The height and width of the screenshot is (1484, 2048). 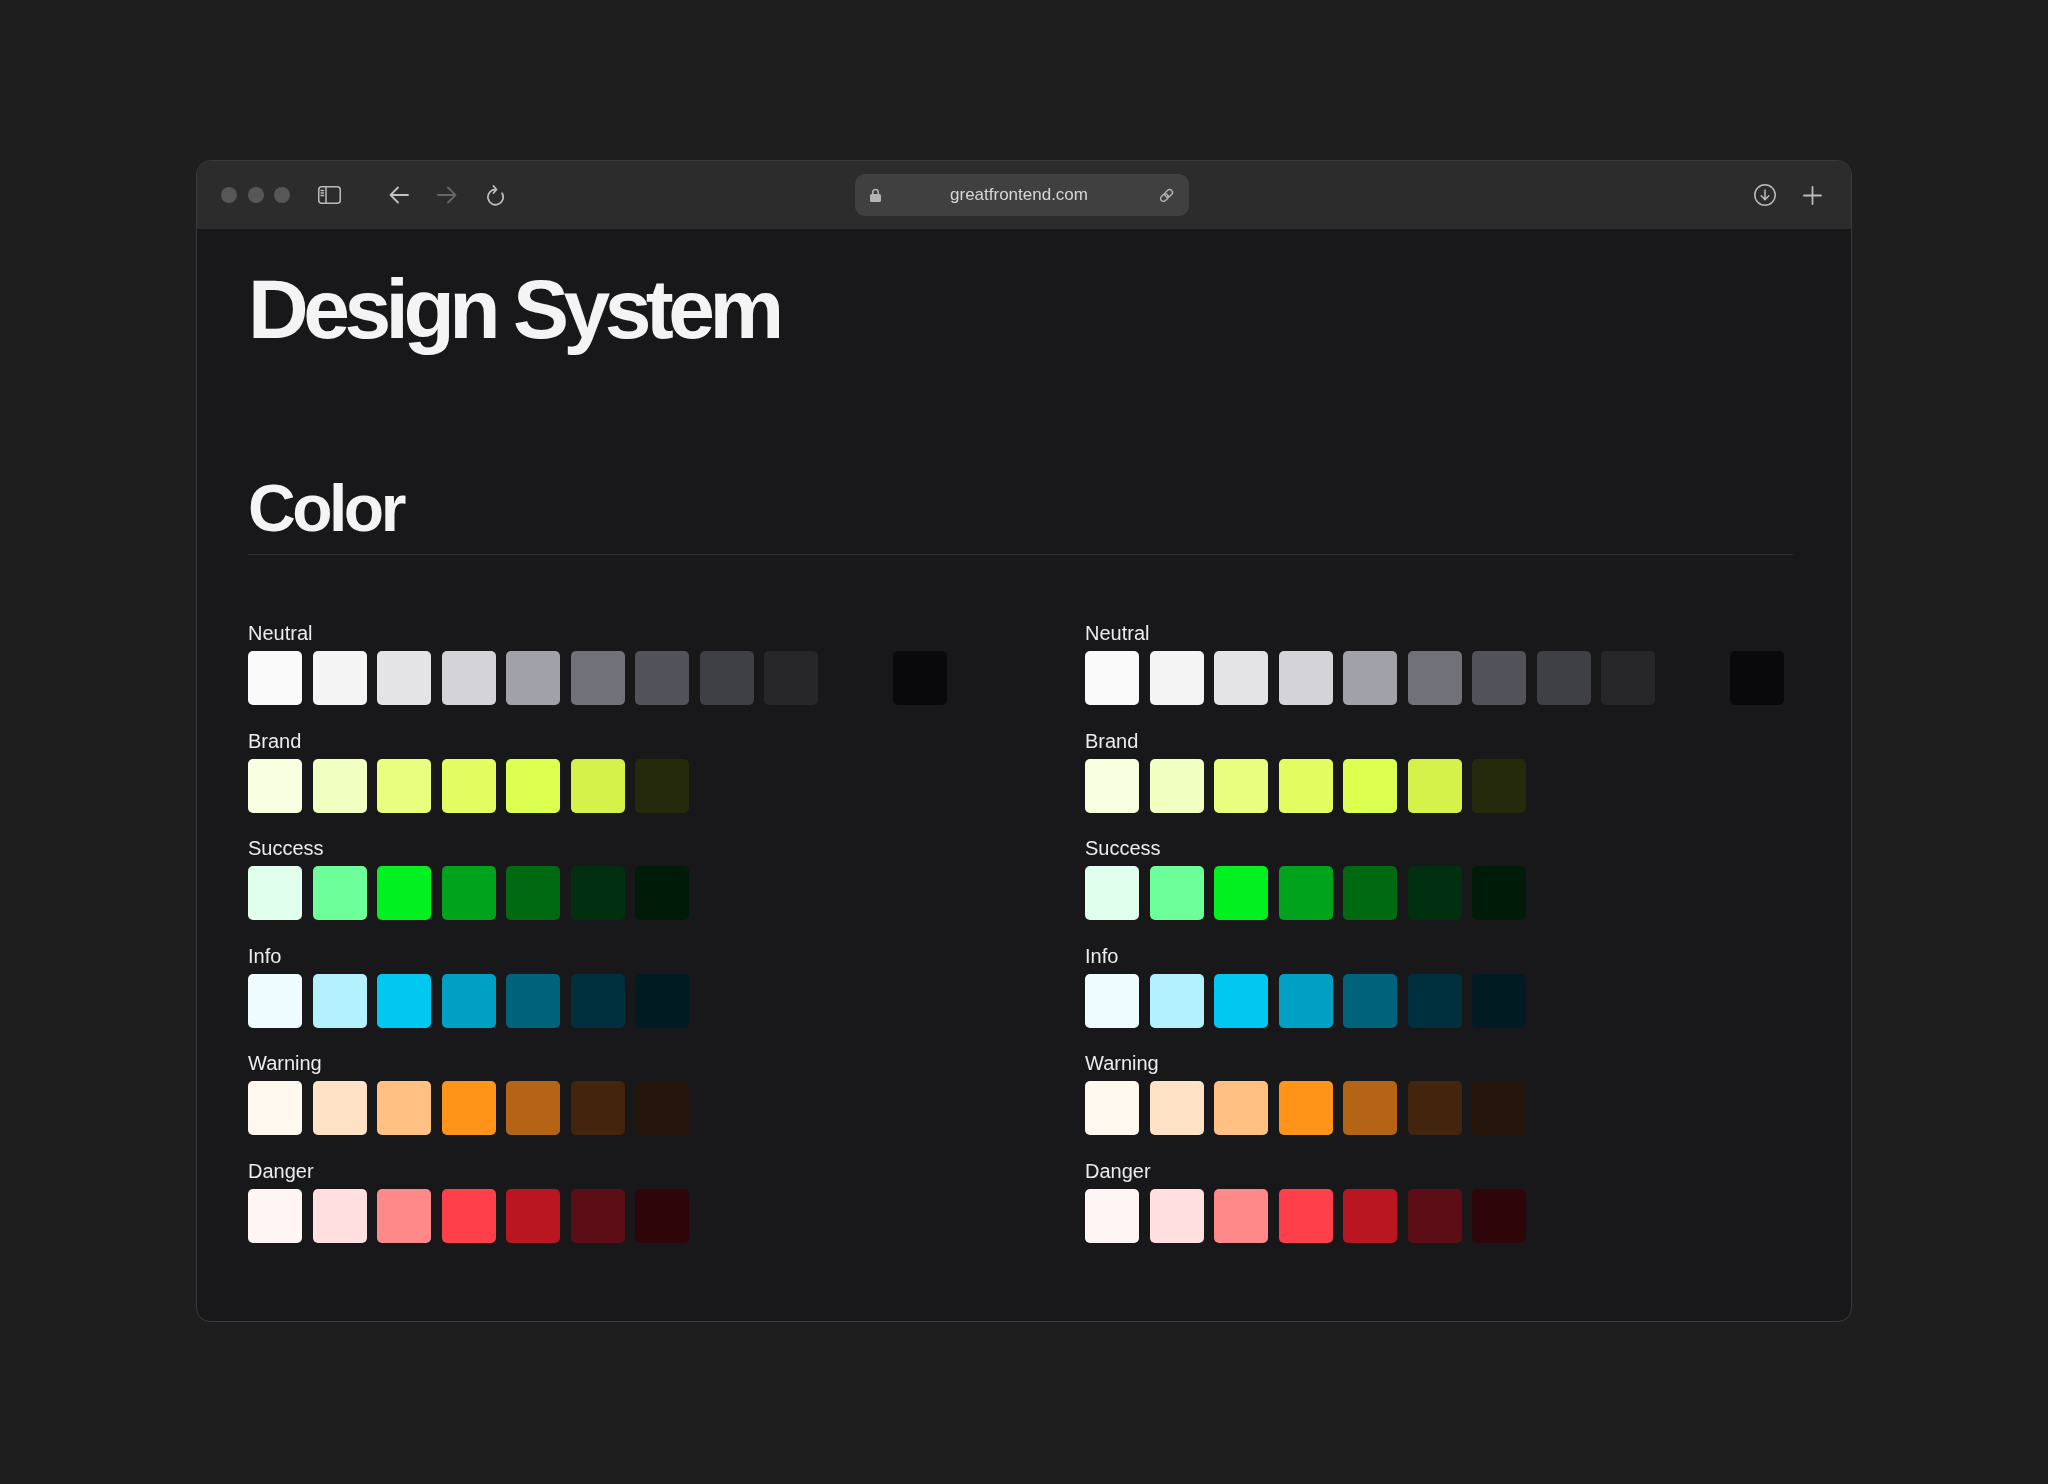 What do you see at coordinates (329, 195) in the screenshot?
I see `sidebar-icon` at bounding box center [329, 195].